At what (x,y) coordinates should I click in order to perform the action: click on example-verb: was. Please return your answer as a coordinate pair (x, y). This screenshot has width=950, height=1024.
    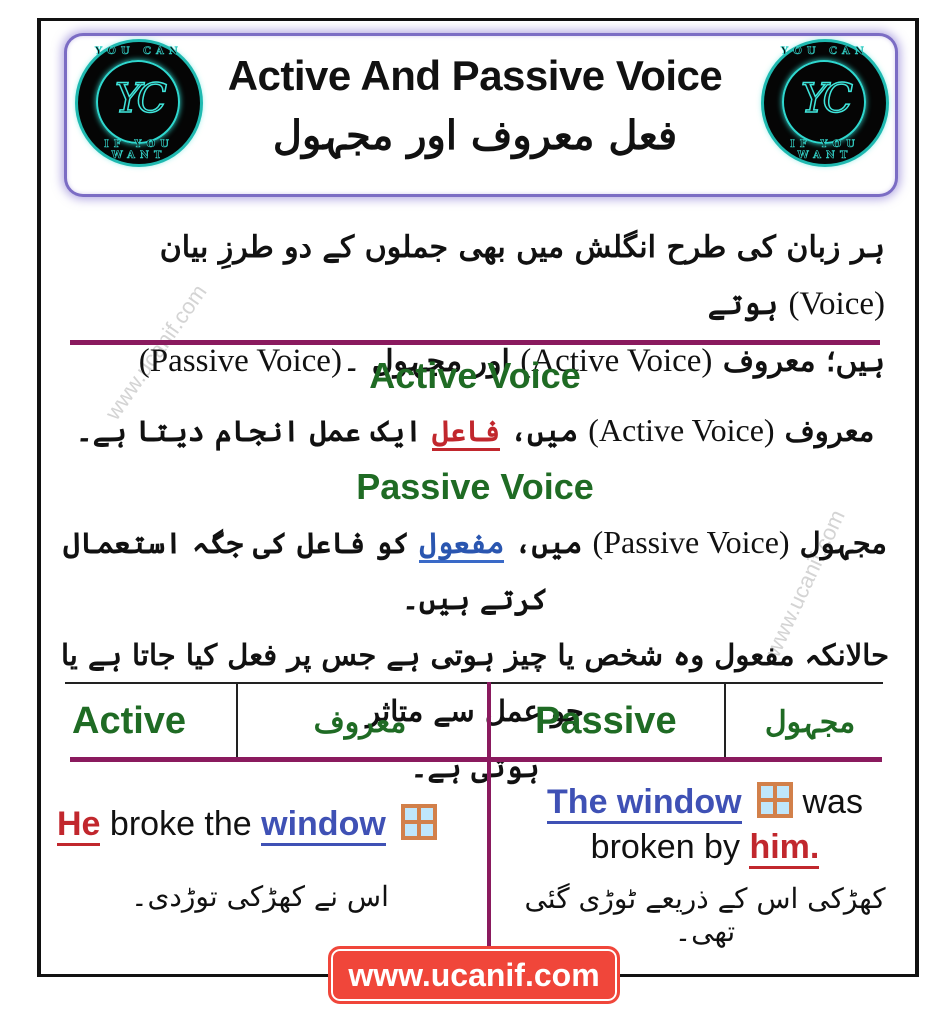
    Looking at the image, I should click on (832, 802).